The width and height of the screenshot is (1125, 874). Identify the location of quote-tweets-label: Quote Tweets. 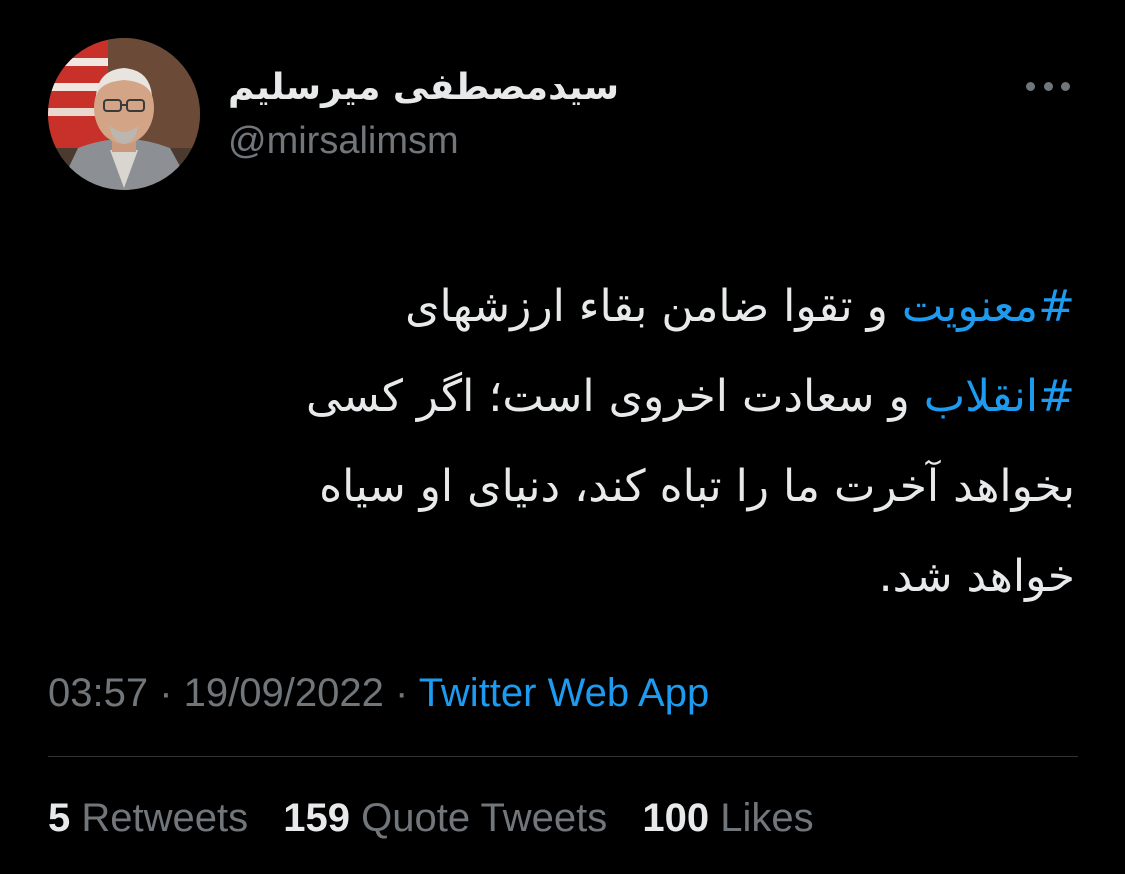
(484, 818).